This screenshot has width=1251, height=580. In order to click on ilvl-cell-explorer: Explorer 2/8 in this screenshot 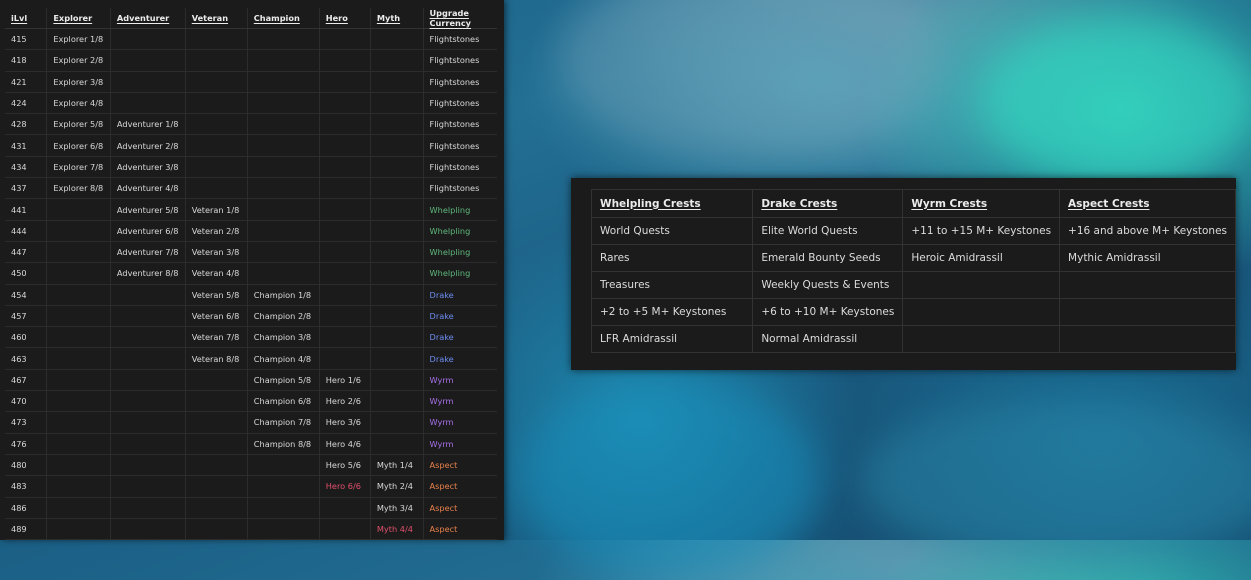, I will do `click(78, 60)`.